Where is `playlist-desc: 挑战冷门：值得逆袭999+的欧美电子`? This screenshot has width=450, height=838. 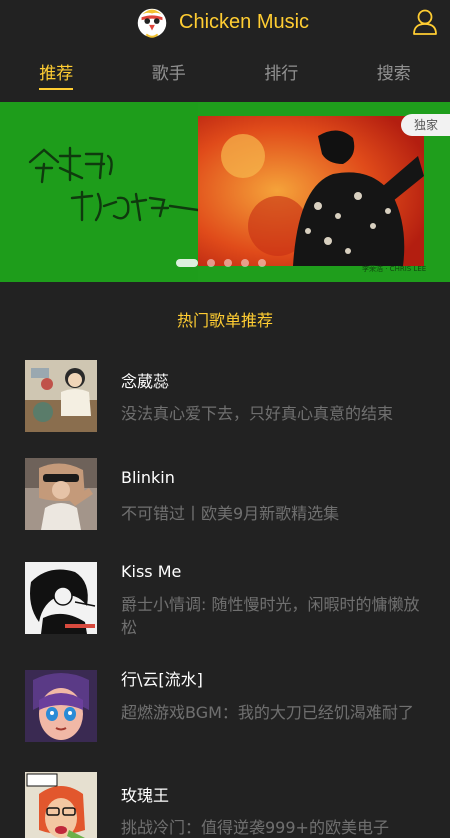
playlist-desc: 挑战冷门：值得逆袭999+的欧美电子 is located at coordinates (255, 827).